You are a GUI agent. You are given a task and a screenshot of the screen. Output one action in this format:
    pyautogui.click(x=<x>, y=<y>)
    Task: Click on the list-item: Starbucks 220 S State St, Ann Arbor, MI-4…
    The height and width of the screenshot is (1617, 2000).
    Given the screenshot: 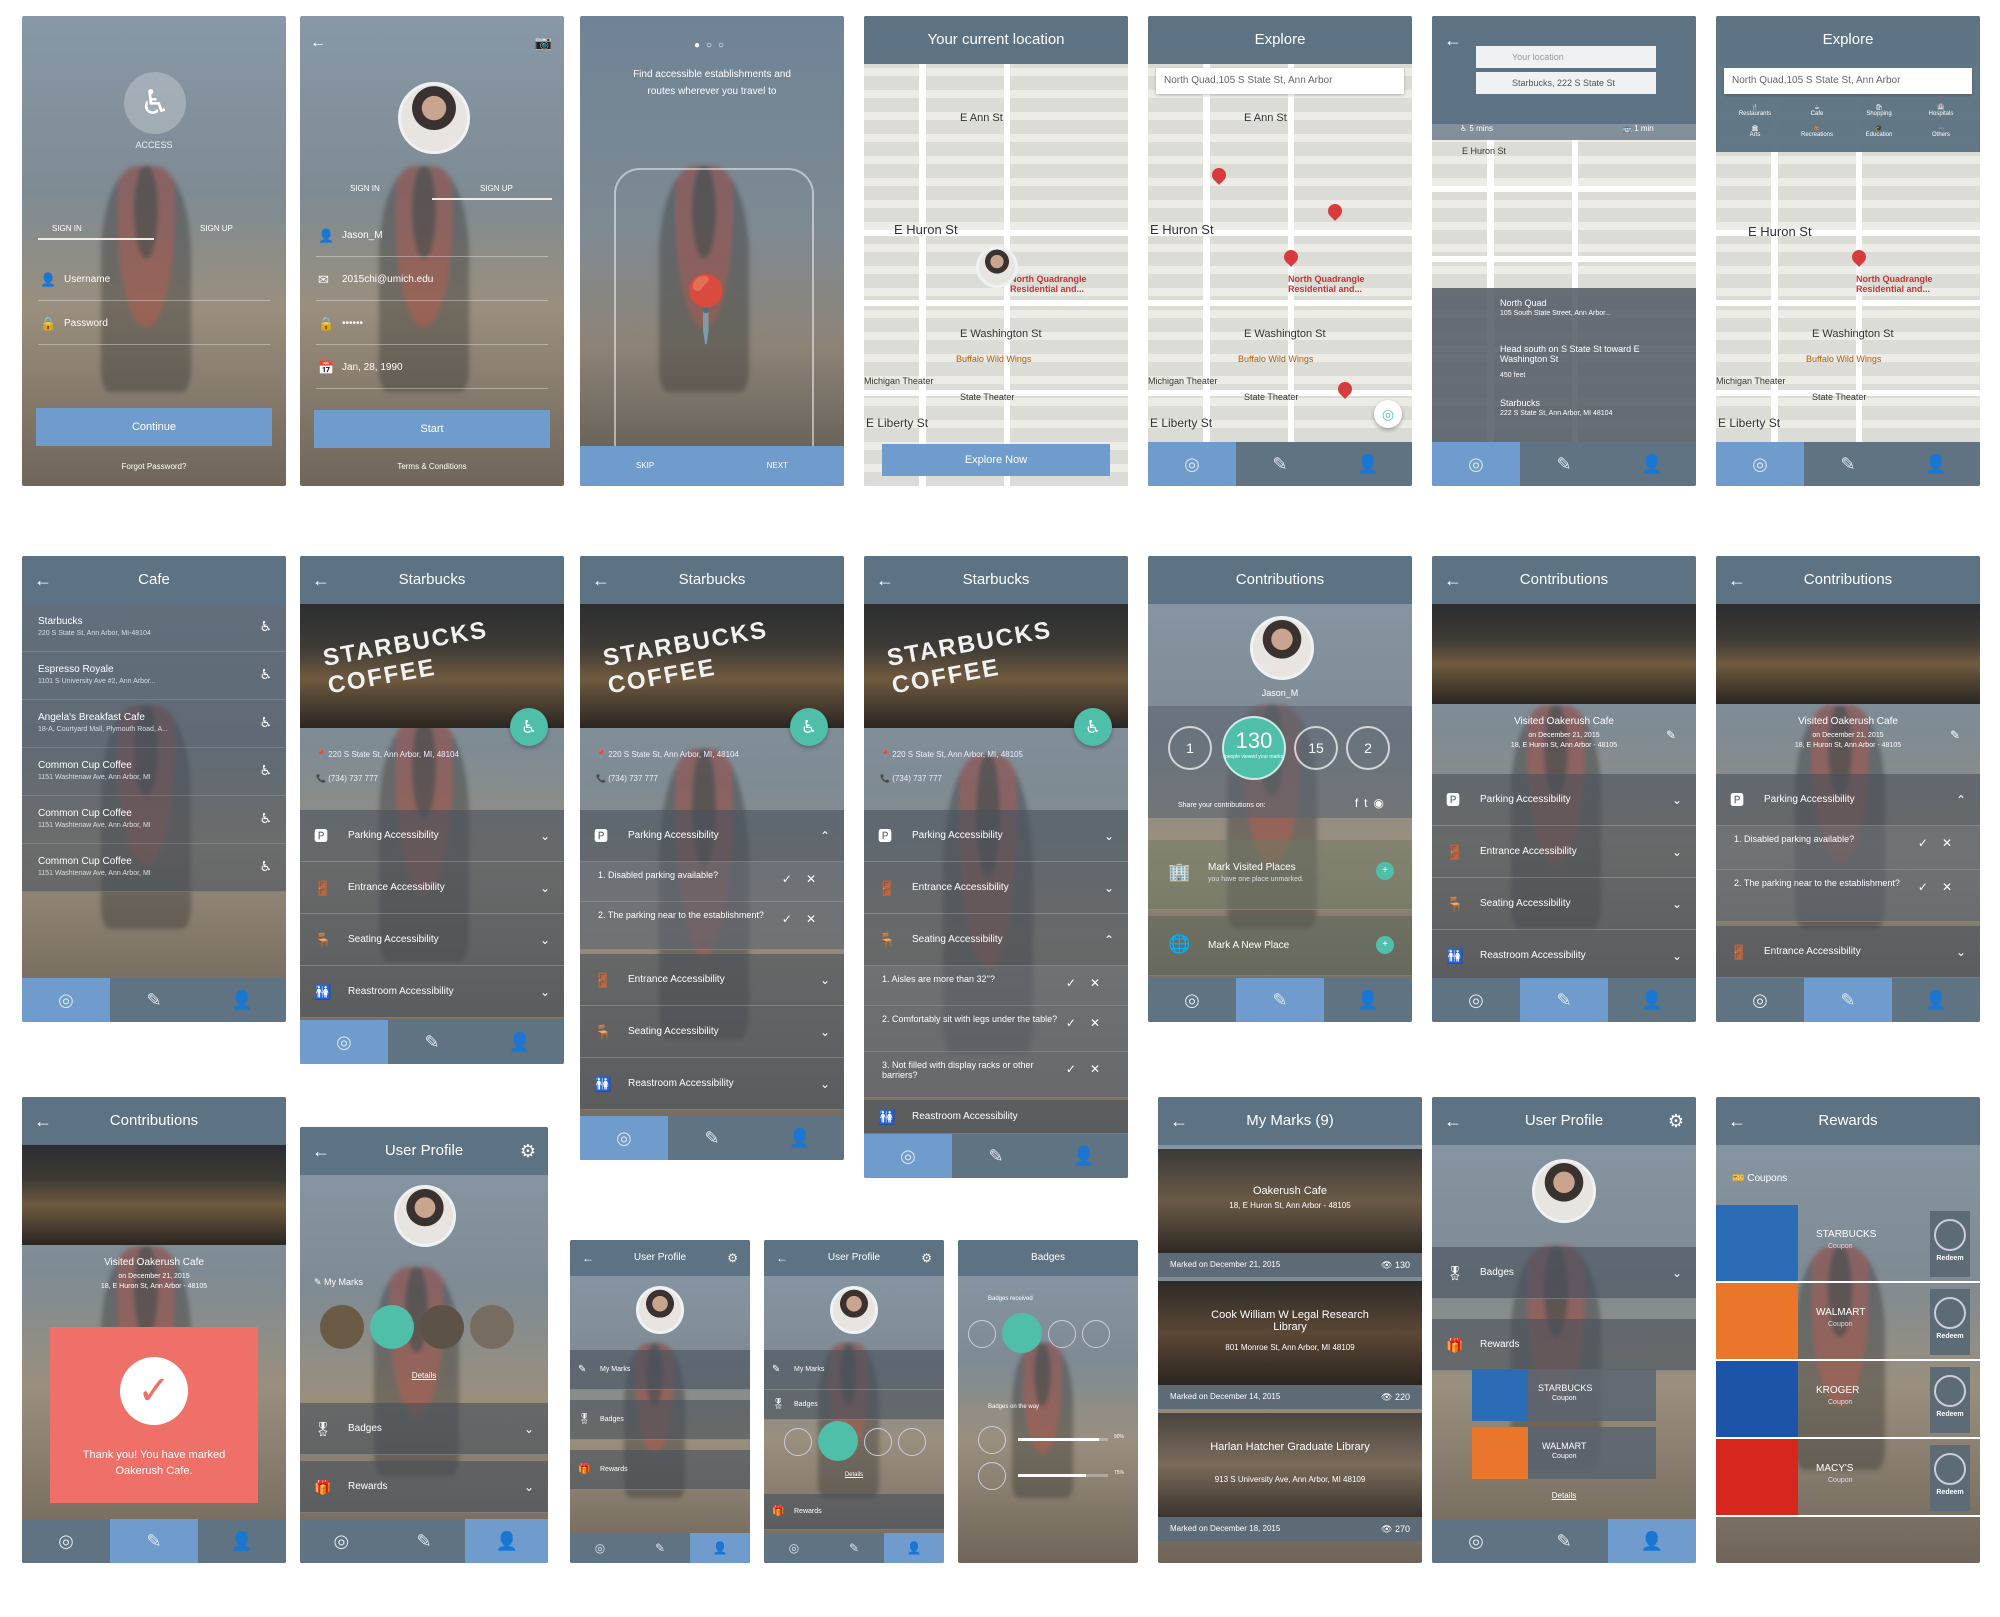 What is the action you would take?
    pyautogui.click(x=154, y=628)
    